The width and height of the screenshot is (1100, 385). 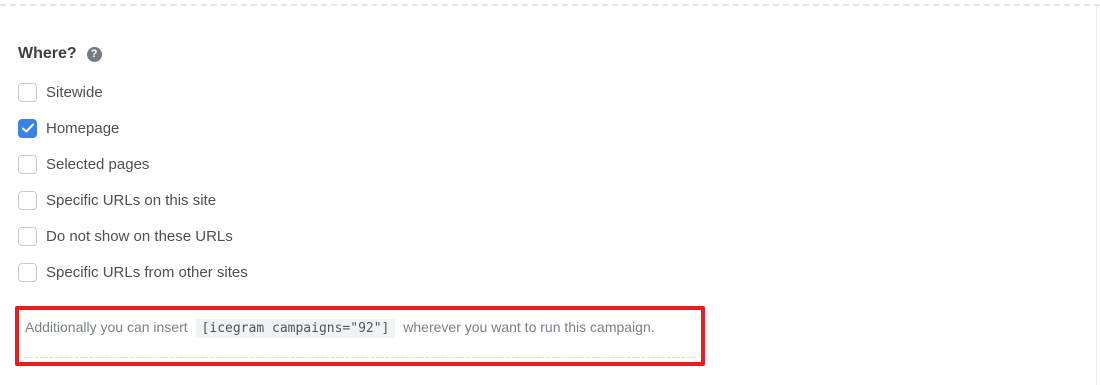 What do you see at coordinates (1096, 195) in the screenshot?
I see `right-panel-border` at bounding box center [1096, 195].